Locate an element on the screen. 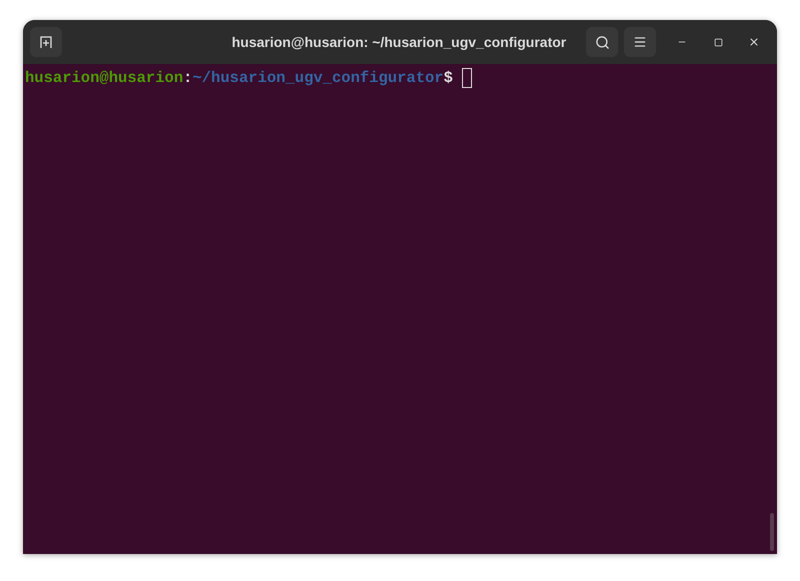 This screenshot has height=581, width=800. close-icon is located at coordinates (754, 42).